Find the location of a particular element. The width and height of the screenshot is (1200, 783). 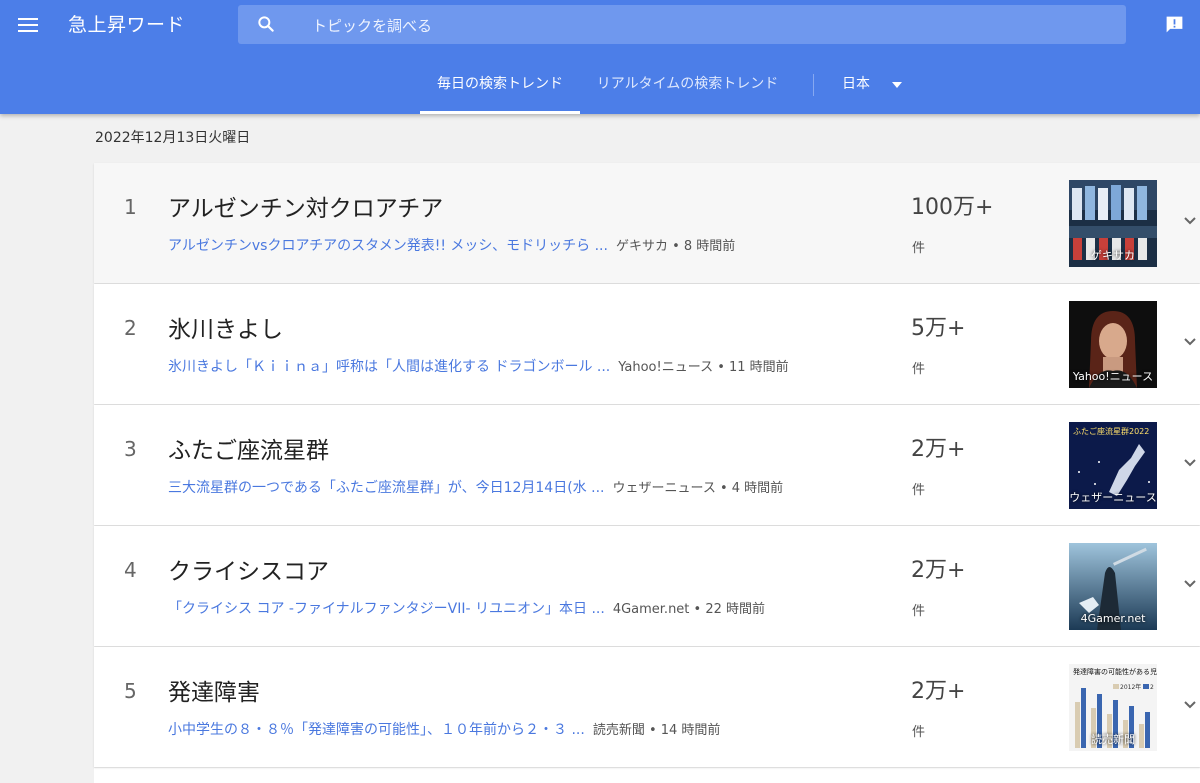

trend-rank: 4 is located at coordinates (130, 570).